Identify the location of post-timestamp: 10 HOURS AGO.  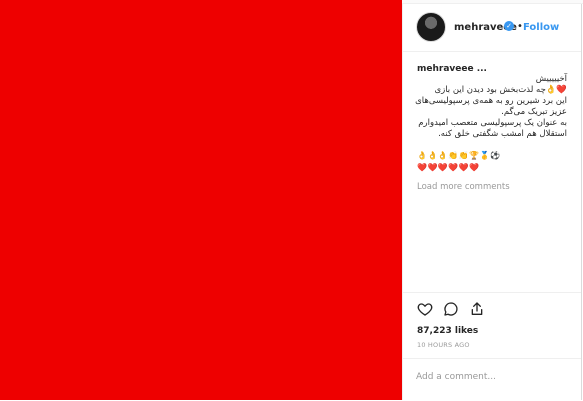
(443, 345).